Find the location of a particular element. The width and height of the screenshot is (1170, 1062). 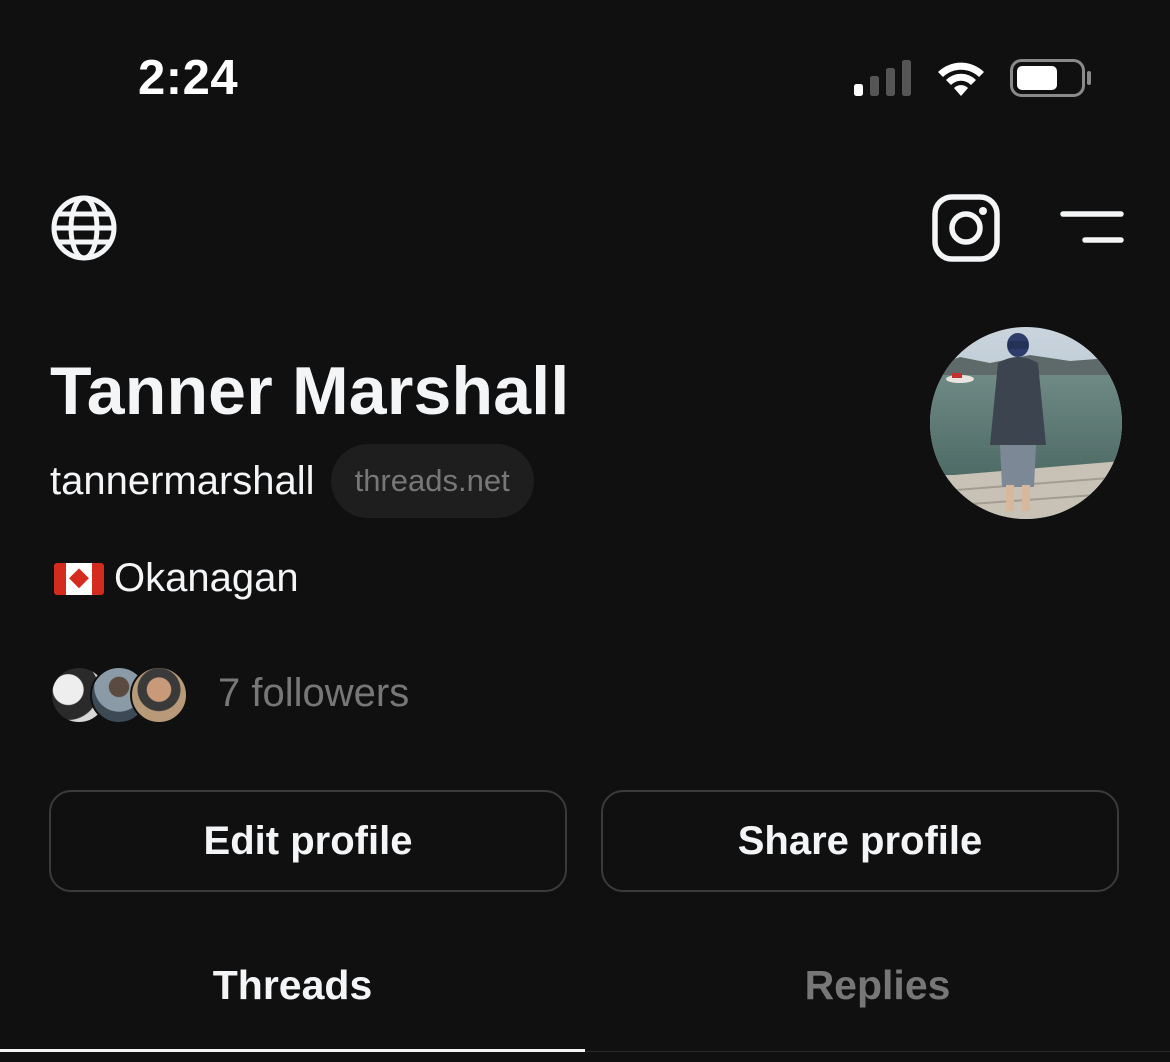

edit-profile-button: Edit profile is located at coordinates (308, 841).